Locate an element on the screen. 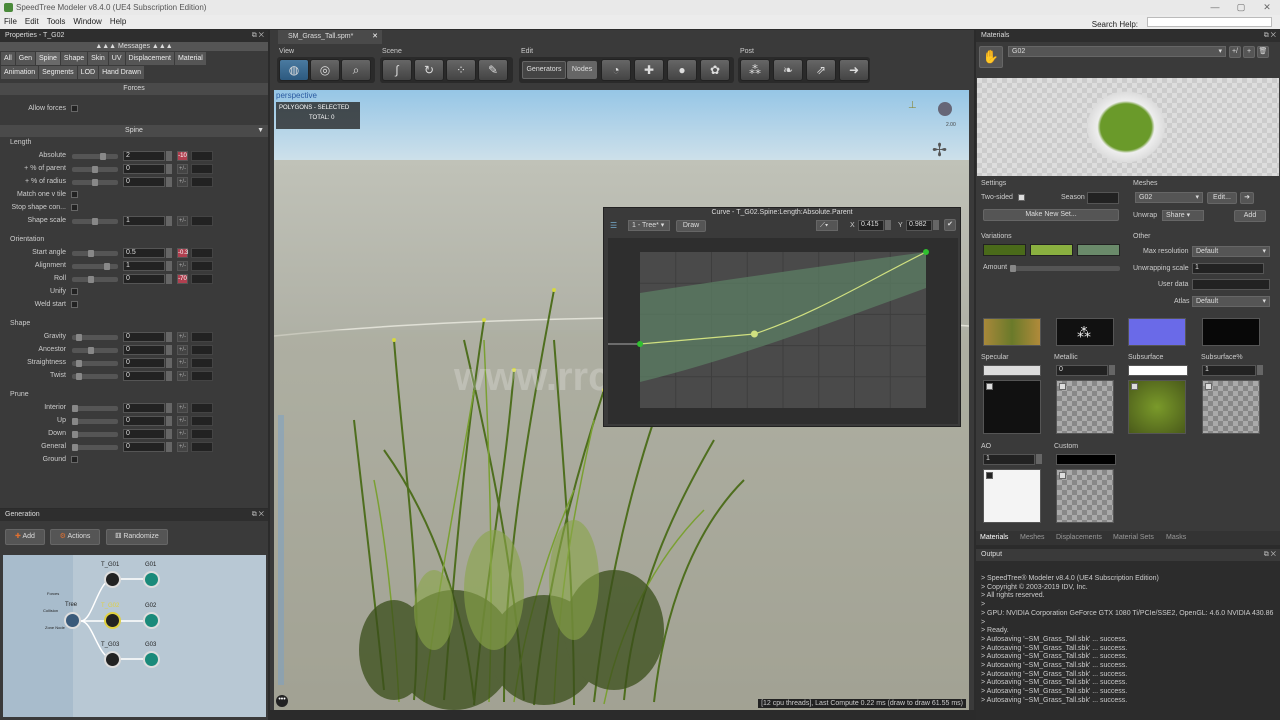 The width and height of the screenshot is (1280, 720). curve-point-start is located at coordinates (640, 344).